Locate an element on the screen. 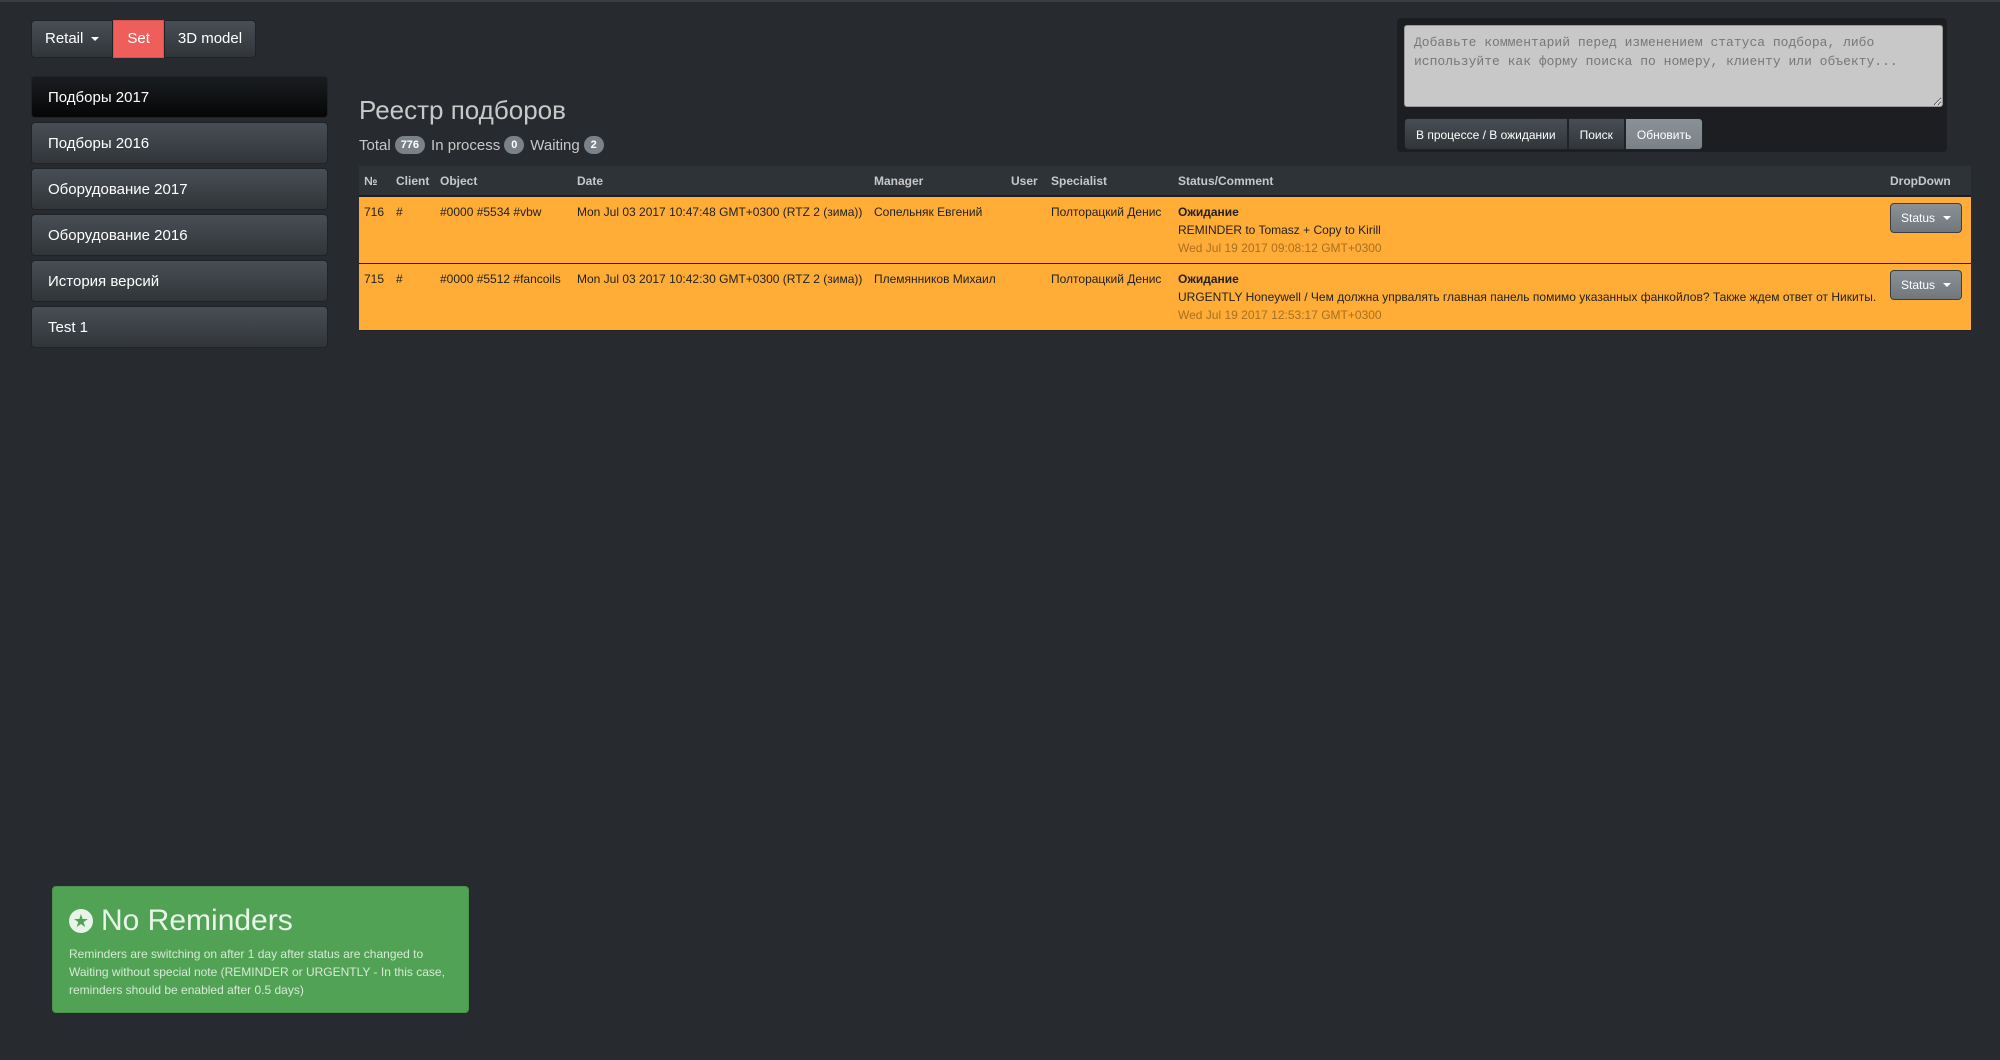  search-button: Поиск is located at coordinates (1596, 134).